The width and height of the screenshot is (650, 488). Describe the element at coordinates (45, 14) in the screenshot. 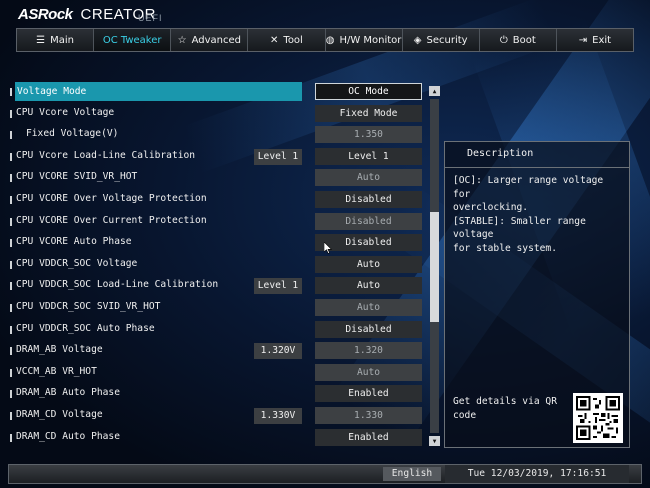

I see `brand-name: ASRock` at that location.